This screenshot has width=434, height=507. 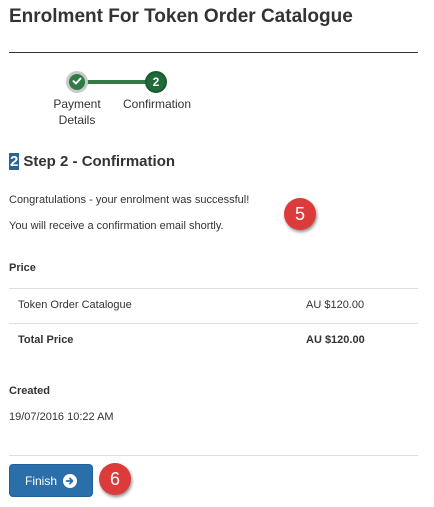 I want to click on annotation-badge: 6, so click(x=115, y=479).